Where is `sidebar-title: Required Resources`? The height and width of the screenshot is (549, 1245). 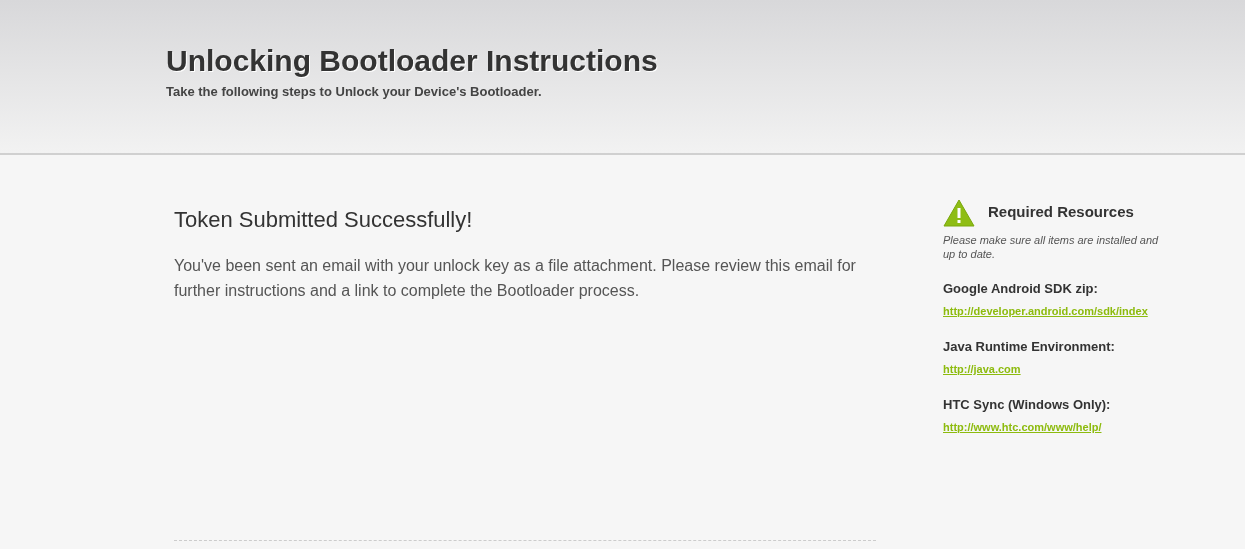 sidebar-title: Required Resources is located at coordinates (1061, 211).